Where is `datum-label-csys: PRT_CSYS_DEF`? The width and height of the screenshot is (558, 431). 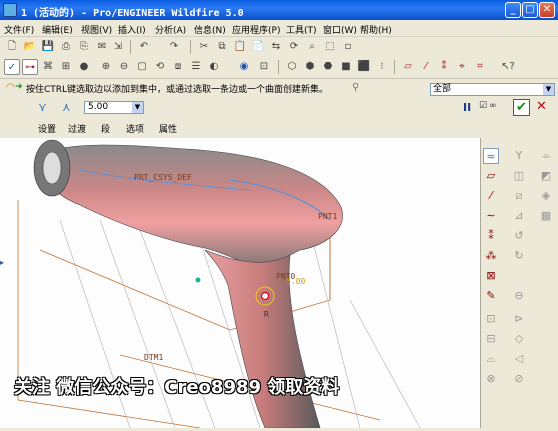
datum-label-csys: PRT_CSYS_DEF is located at coordinates (163, 177).